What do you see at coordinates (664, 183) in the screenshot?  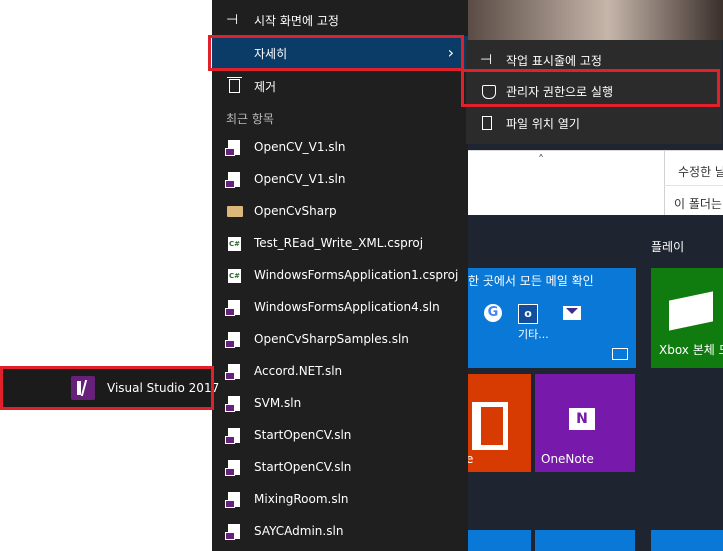 I see `column-divider` at bounding box center [664, 183].